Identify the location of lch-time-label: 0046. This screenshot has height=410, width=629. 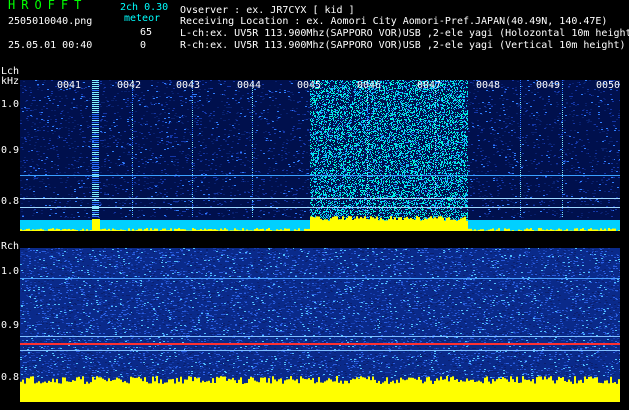
(369, 85).